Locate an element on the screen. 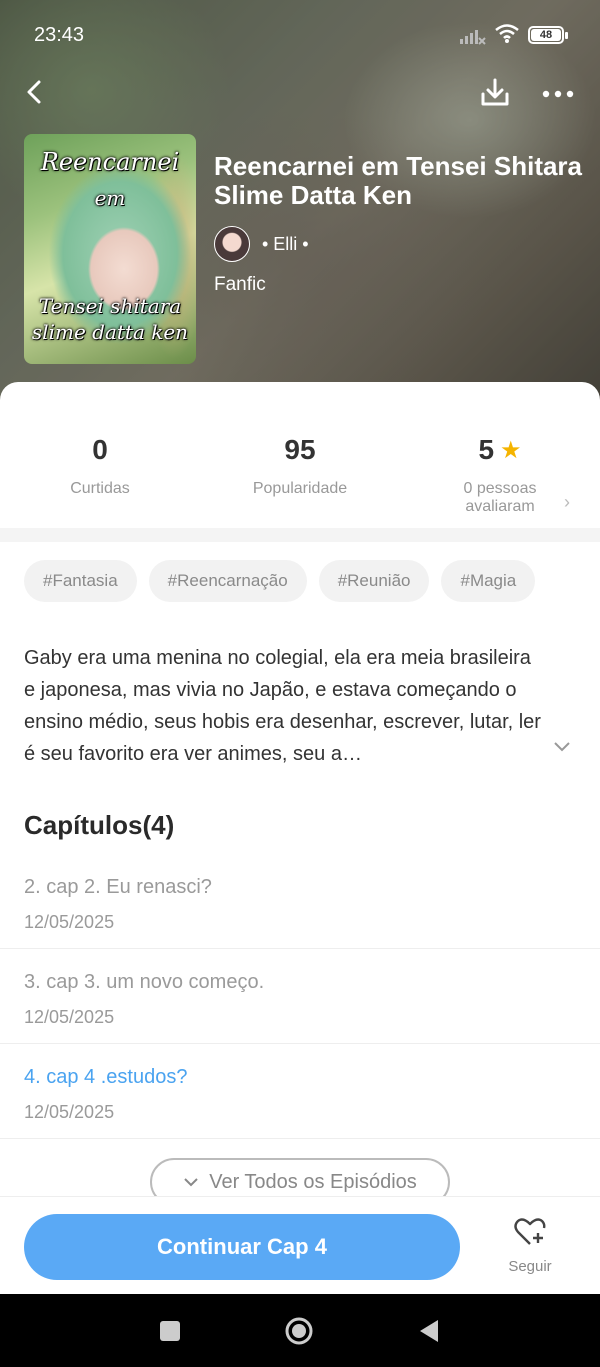 This screenshot has width=600, height=1367. chapters-heading: Capítulos(4) is located at coordinates (99, 825).